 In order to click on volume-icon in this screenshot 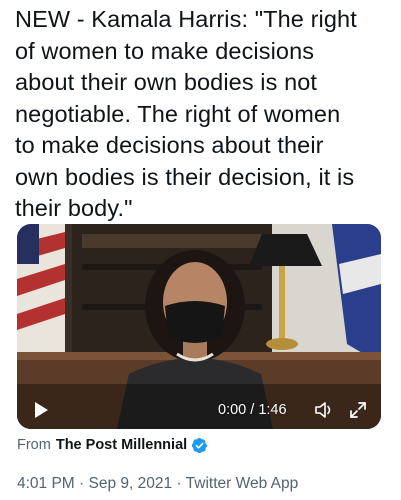, I will do `click(323, 410)`.